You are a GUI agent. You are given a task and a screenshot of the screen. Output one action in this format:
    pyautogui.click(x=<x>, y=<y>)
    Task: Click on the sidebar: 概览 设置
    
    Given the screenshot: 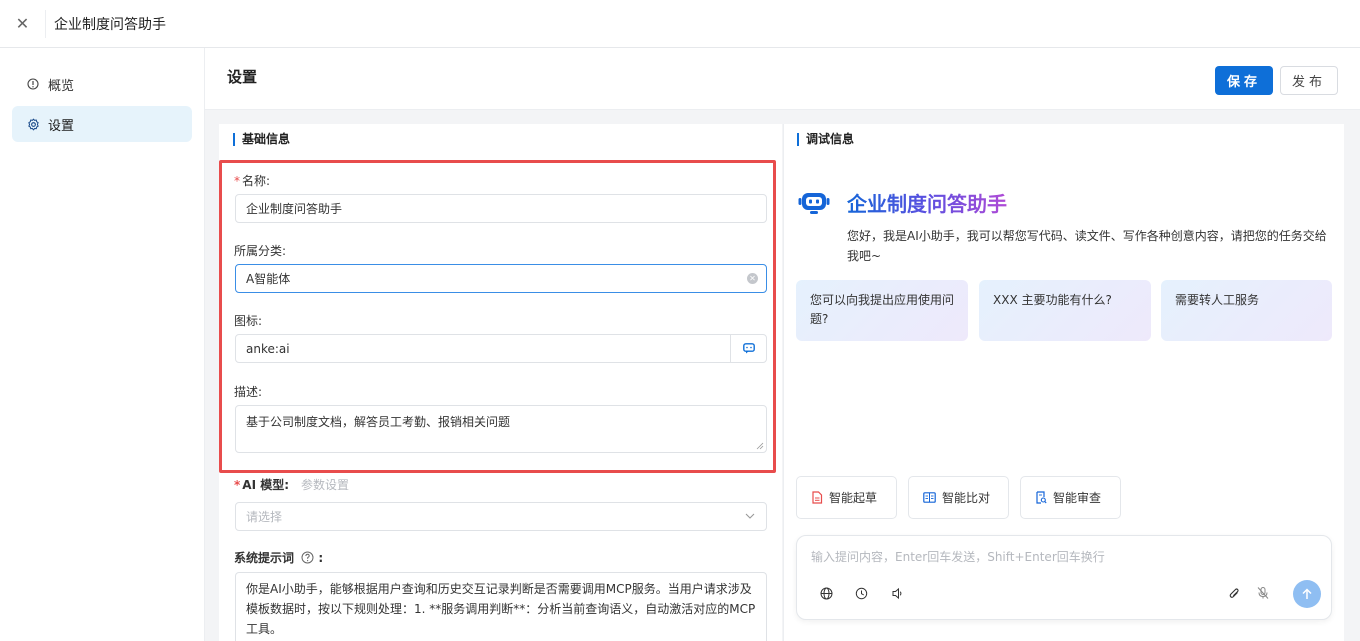 What is the action you would take?
    pyautogui.click(x=102, y=344)
    